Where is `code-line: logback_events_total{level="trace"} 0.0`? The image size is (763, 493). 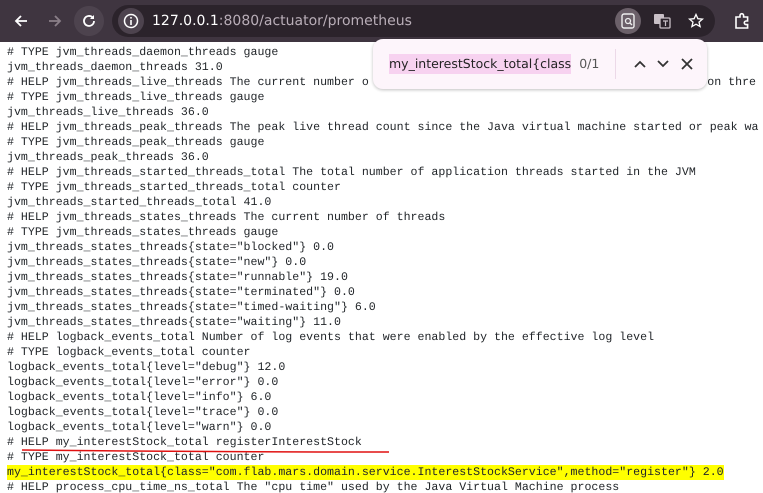 code-line: logback_events_total{level="trace"} 0.0 is located at coordinates (142, 412).